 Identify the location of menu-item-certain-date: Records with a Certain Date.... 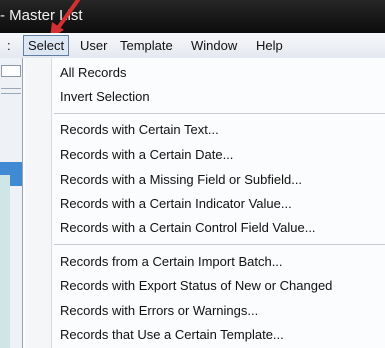
(146, 155).